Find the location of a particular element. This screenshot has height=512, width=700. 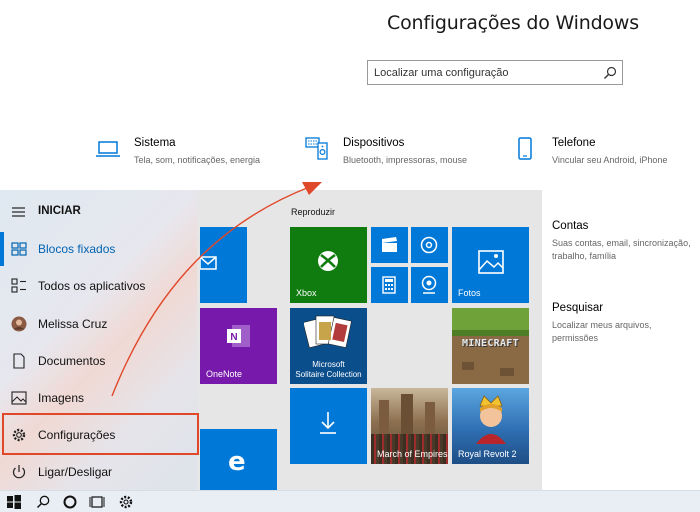

windows-logo-icon is located at coordinates (14, 502).